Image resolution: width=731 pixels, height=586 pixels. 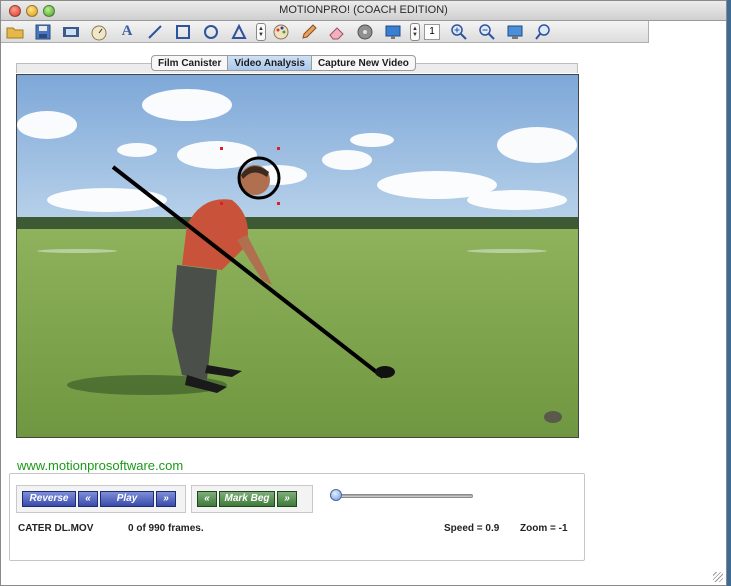 What do you see at coordinates (393, 32) in the screenshot?
I see `monitor-icon` at bounding box center [393, 32].